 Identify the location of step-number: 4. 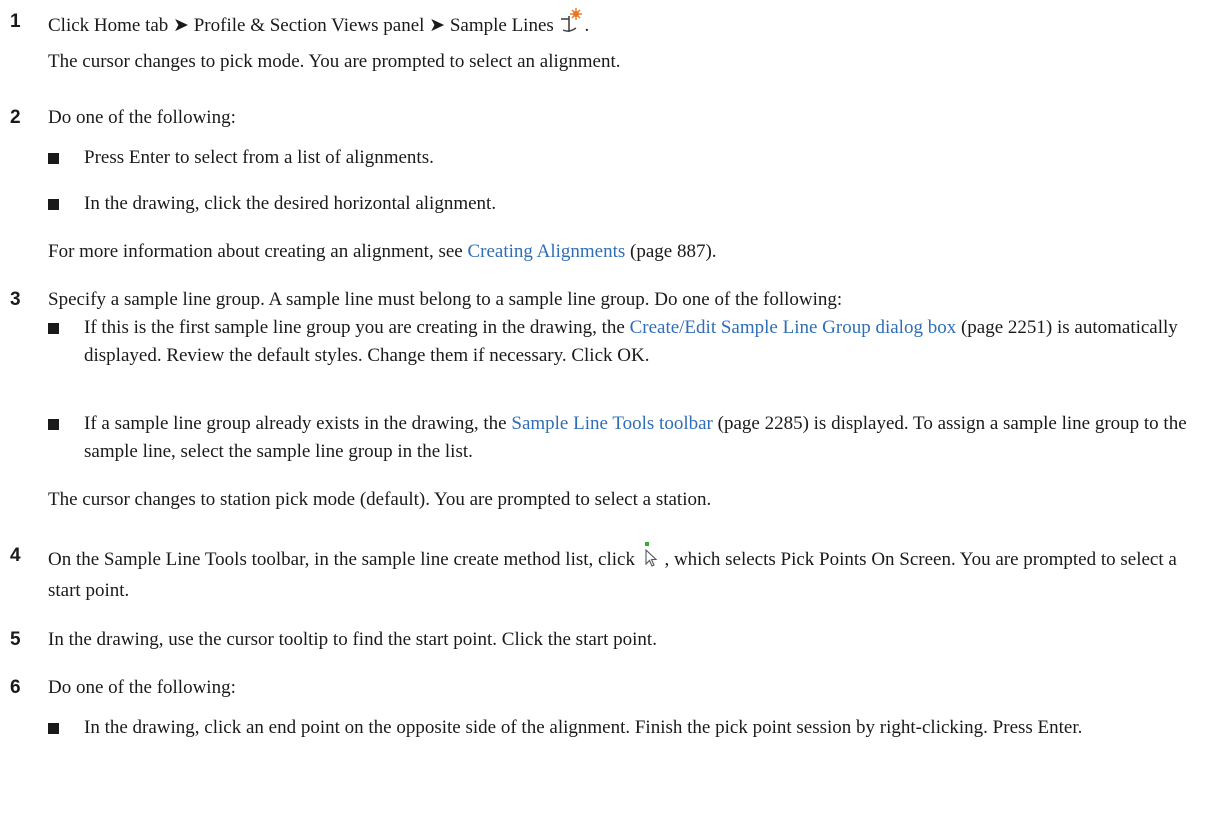
(15, 555).